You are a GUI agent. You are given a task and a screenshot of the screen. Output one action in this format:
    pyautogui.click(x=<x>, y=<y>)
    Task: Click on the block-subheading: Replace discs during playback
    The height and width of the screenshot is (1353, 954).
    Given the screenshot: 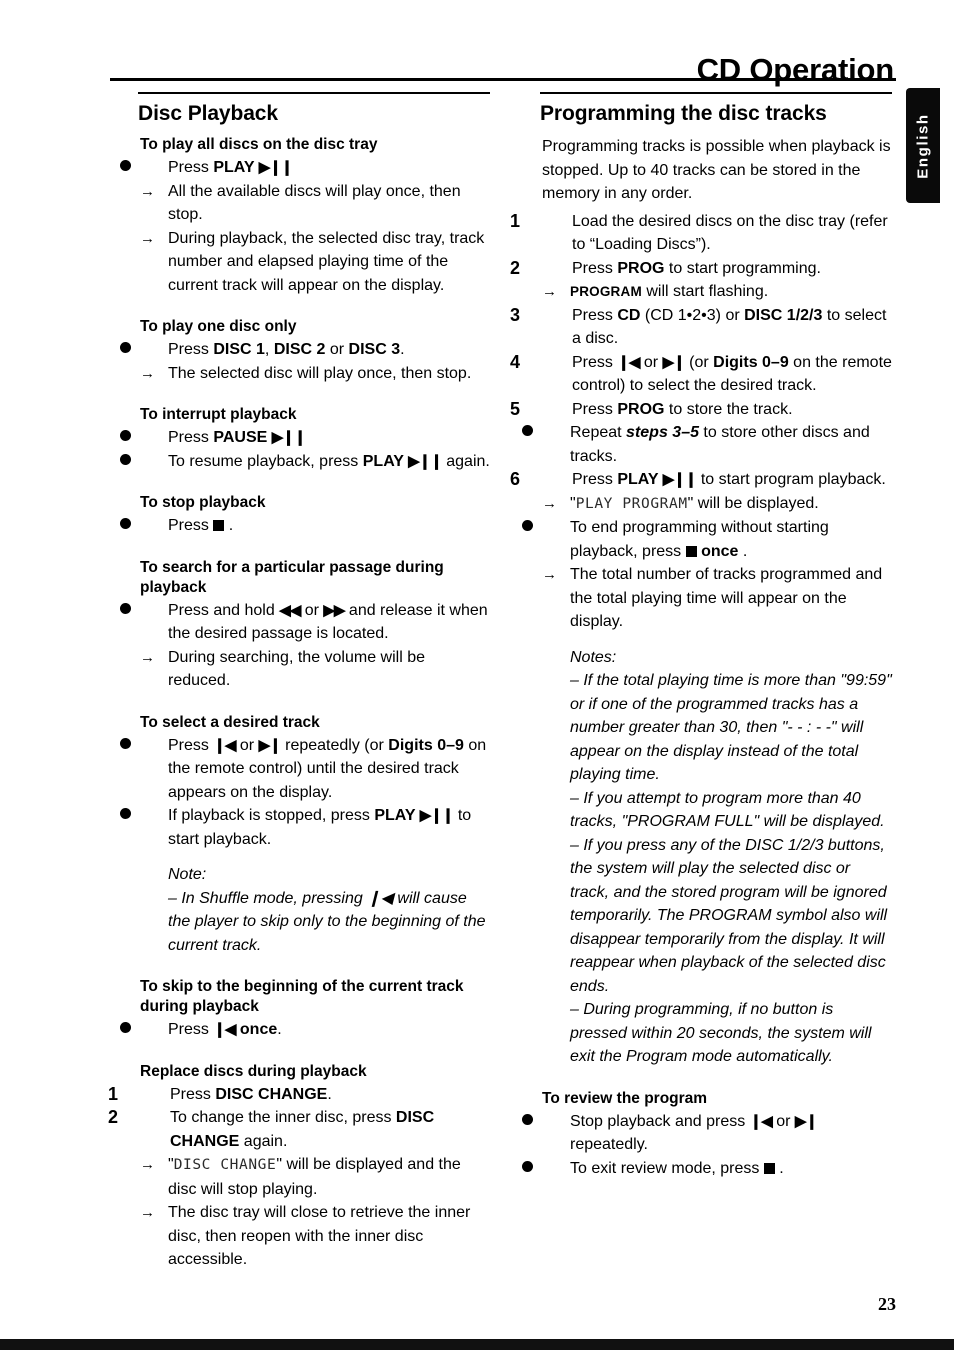 What is the action you would take?
    pyautogui.click(x=253, y=1071)
    